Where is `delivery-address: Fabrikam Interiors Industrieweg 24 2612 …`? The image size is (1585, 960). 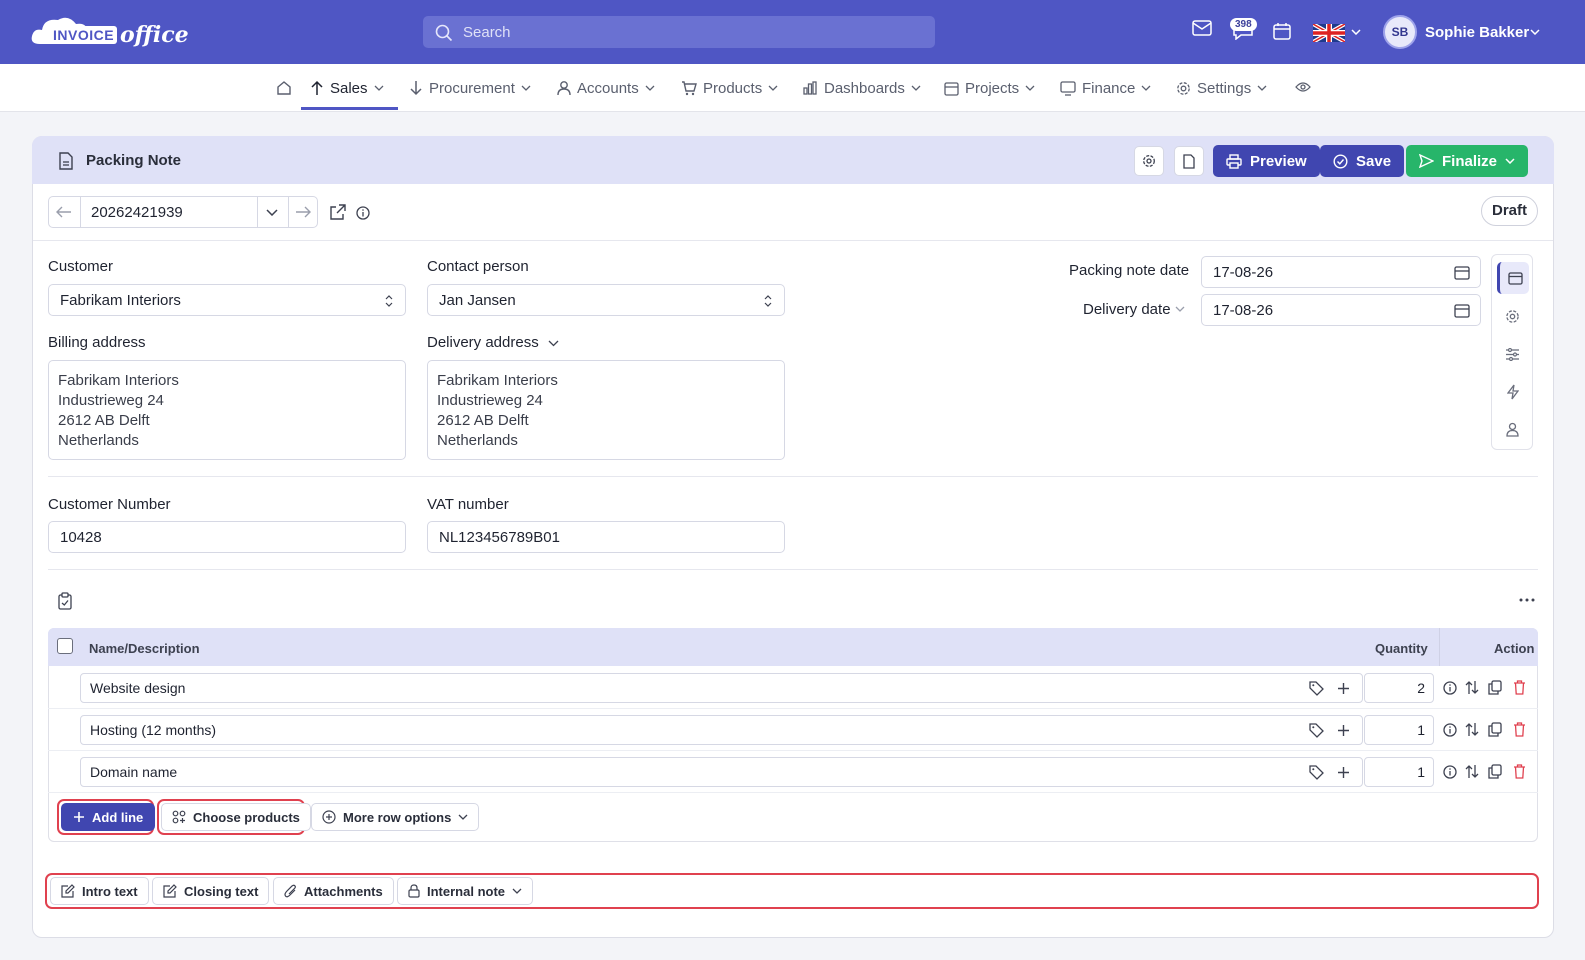
delivery-address: Fabrikam Interiors Industrieweg 24 2612 … is located at coordinates (606, 410).